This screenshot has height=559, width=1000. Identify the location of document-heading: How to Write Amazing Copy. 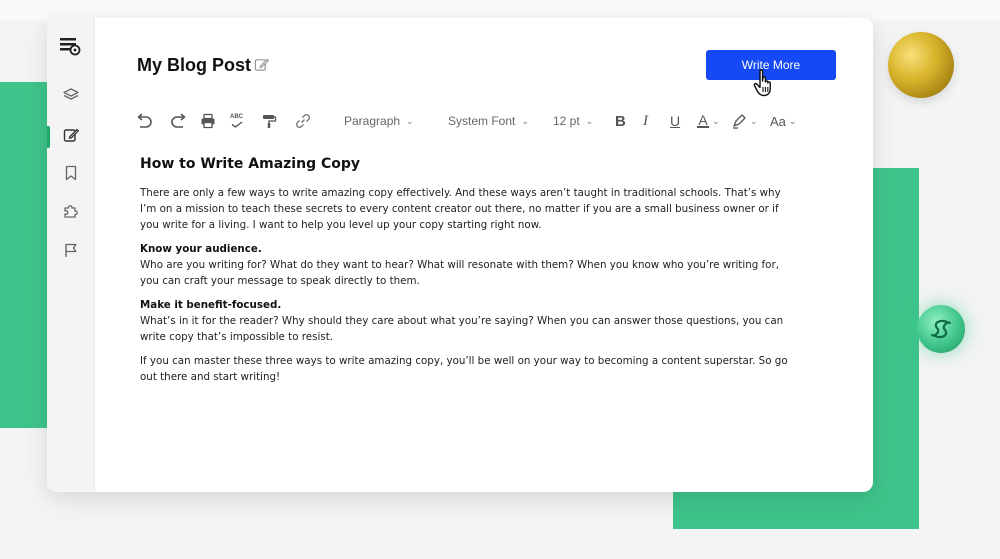
(250, 164).